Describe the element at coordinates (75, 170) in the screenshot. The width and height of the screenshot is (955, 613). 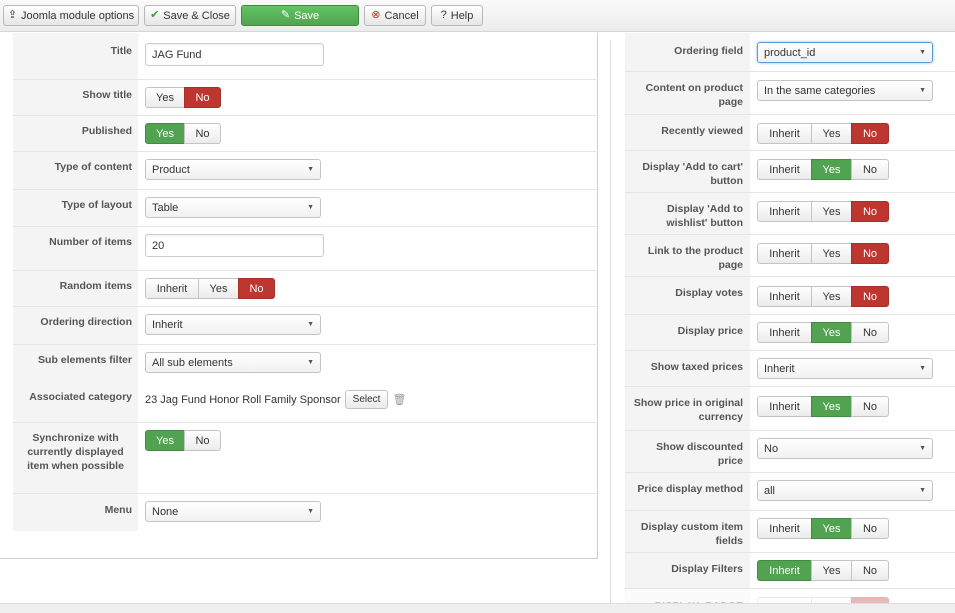
I see `type-content-label: Type of content` at that location.